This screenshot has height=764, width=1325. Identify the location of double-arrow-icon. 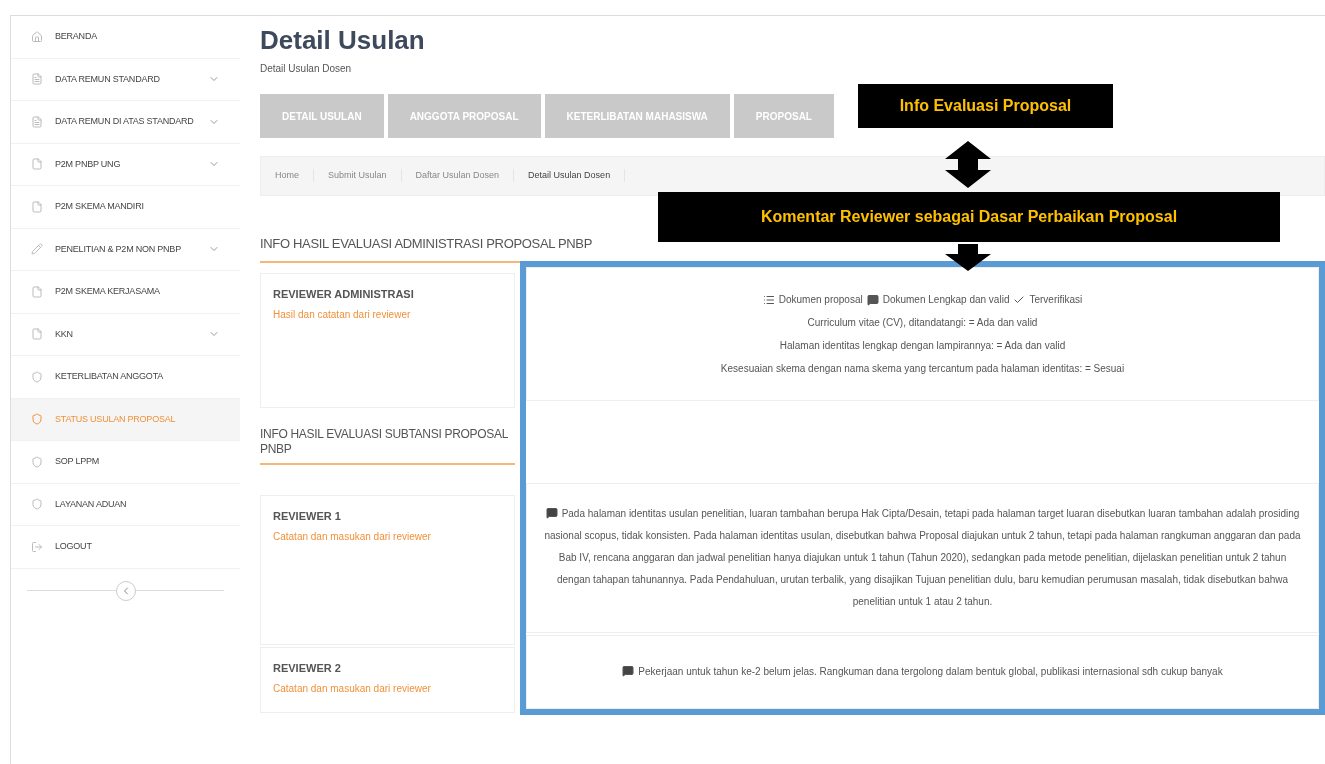
(968, 164).